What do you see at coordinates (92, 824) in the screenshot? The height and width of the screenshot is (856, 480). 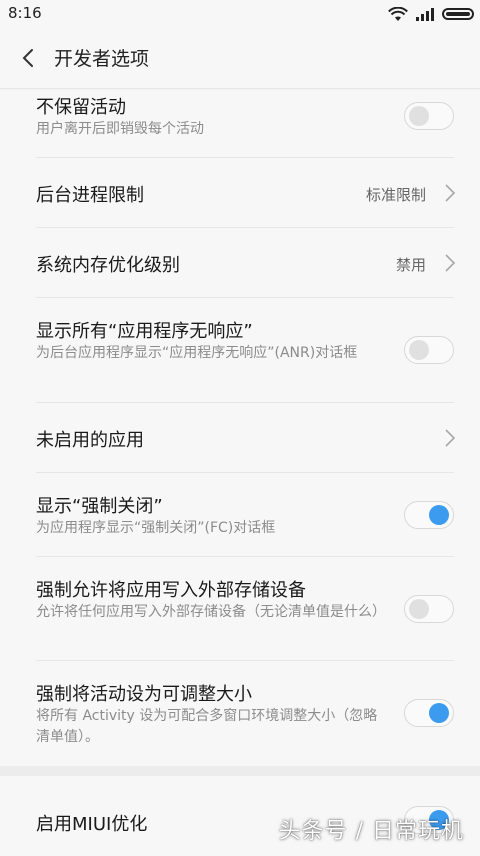 I see `setting-title: 启用MIUI优化` at bounding box center [92, 824].